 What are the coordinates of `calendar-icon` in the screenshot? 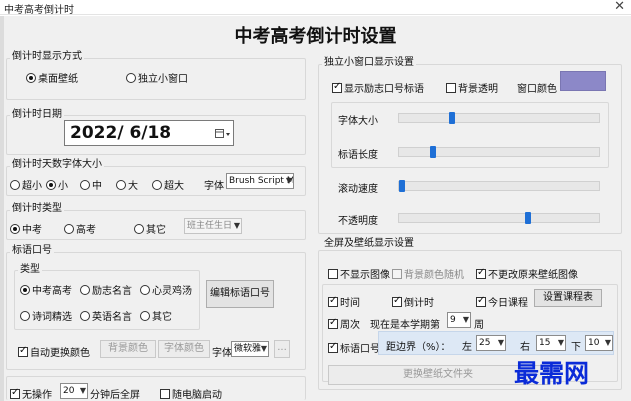 It's located at (223, 134).